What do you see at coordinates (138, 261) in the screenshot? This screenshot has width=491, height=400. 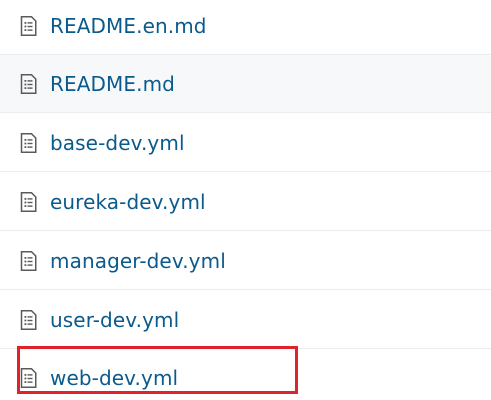 I see `file-link: manager-dev.yml` at bounding box center [138, 261].